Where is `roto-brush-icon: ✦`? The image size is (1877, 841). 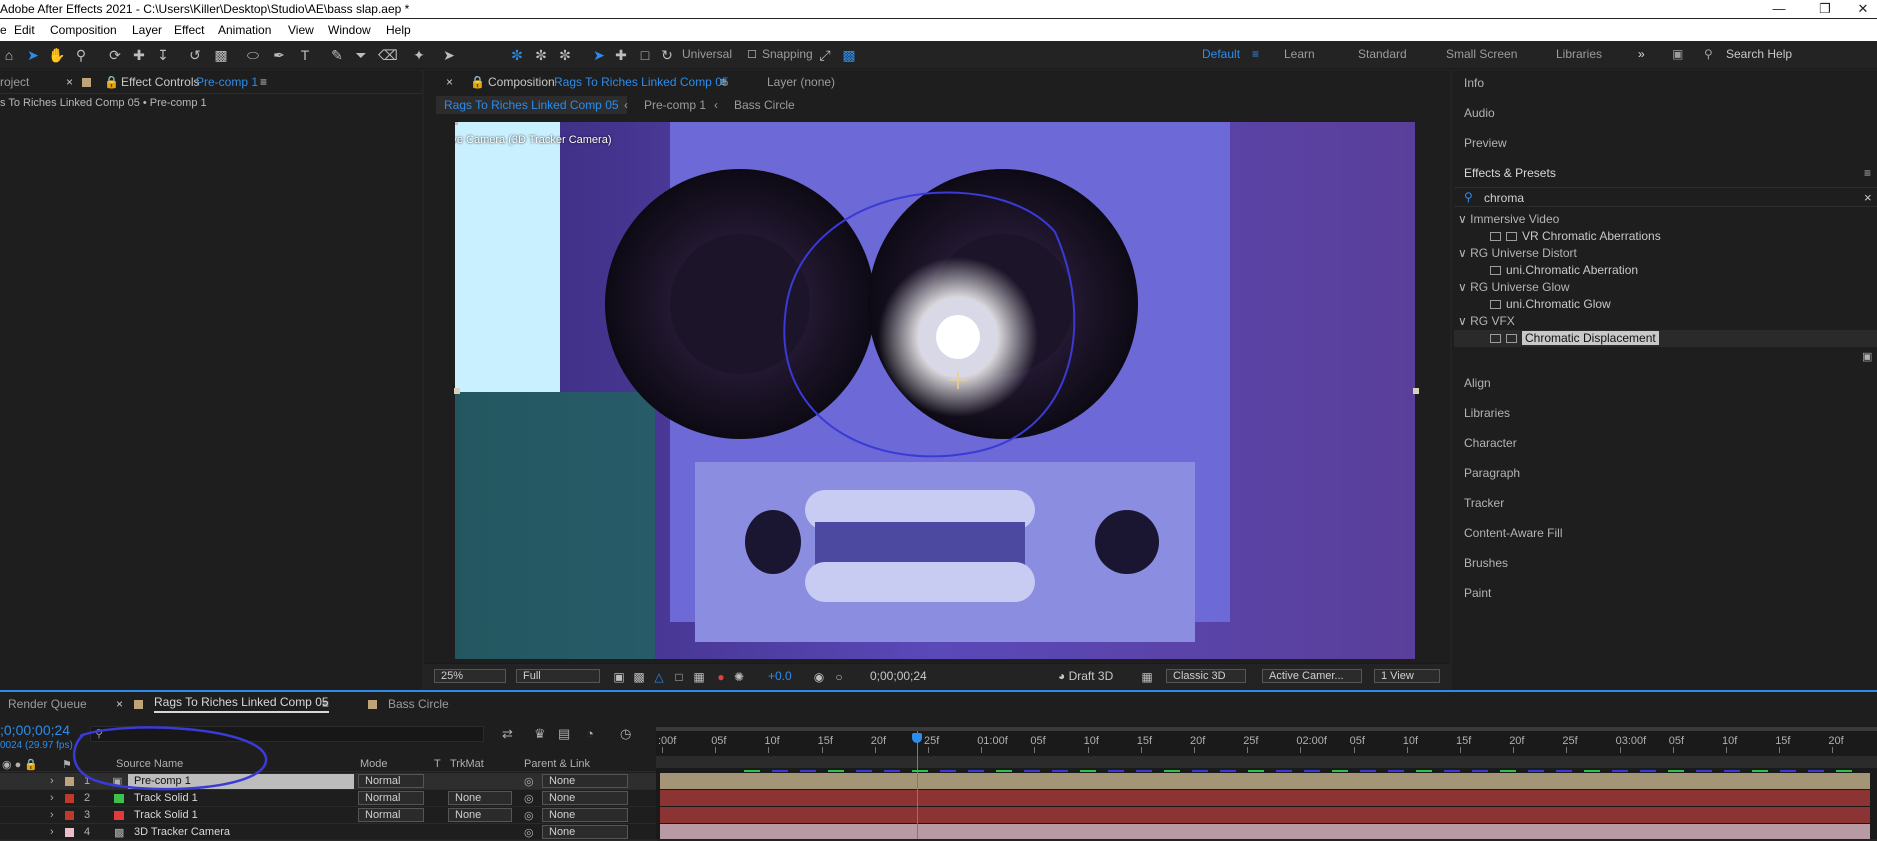 roto-brush-icon: ✦ is located at coordinates (419, 55).